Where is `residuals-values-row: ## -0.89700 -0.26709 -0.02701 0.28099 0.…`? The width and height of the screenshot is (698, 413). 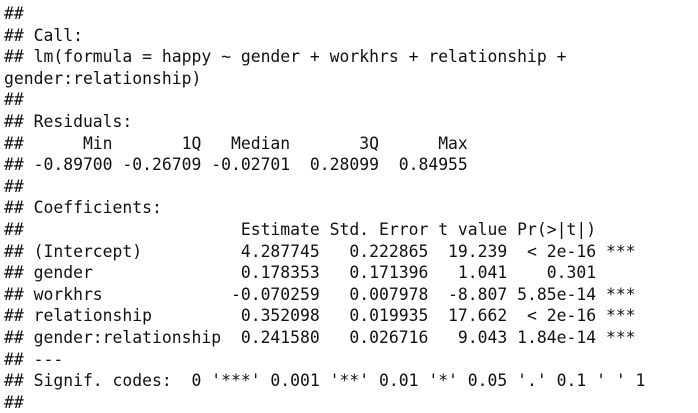
residuals-values-row: ## -0.89700 -0.26709 -0.02701 0.28099 0.… is located at coordinates (236, 165).